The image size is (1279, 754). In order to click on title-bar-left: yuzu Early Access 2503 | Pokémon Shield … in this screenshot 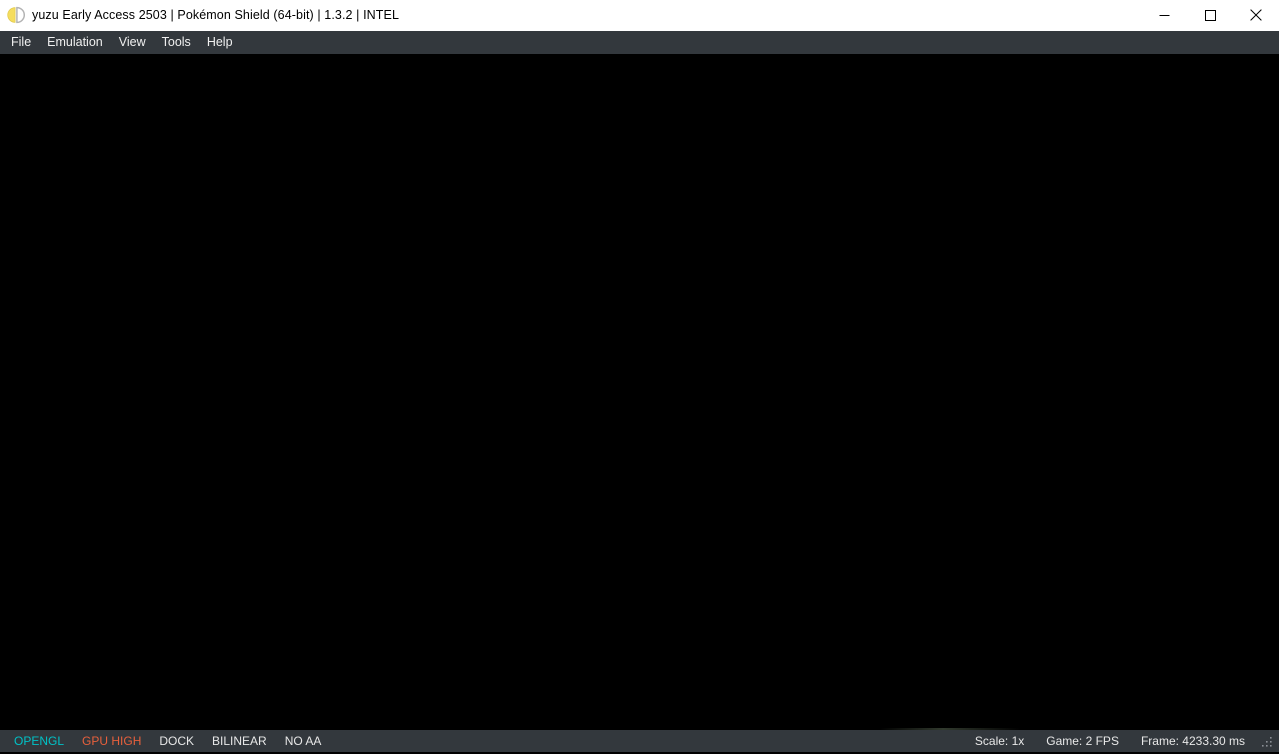, I will do `click(570, 15)`.